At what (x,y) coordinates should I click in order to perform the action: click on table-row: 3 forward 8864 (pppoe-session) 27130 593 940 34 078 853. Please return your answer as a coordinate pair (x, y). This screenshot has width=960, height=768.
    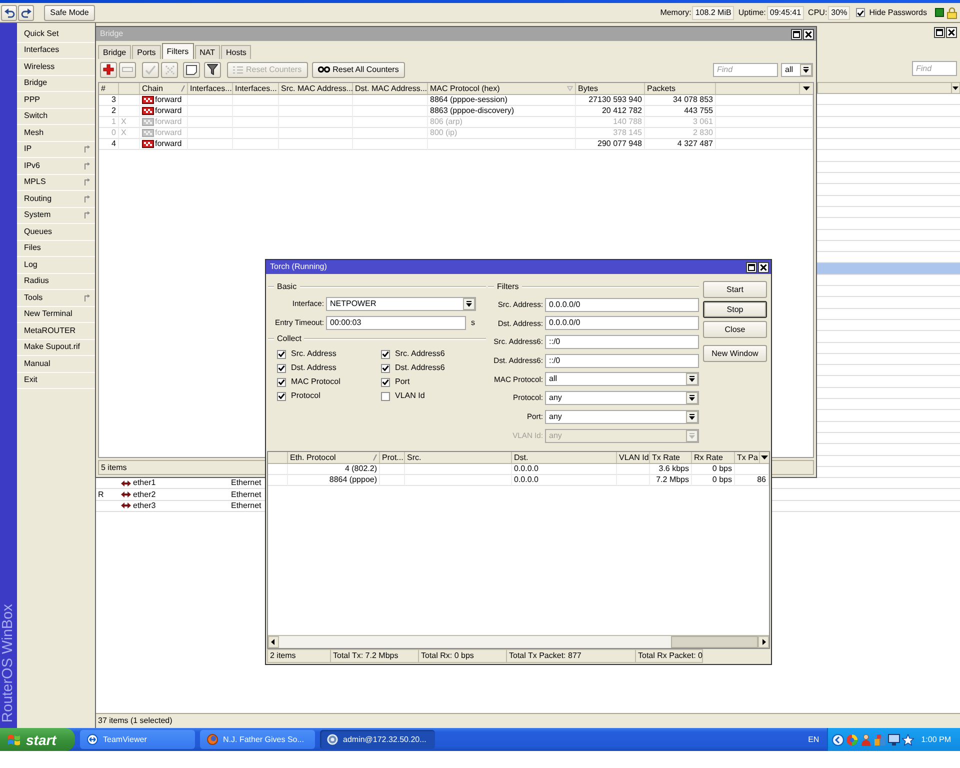
    Looking at the image, I should click on (456, 100).